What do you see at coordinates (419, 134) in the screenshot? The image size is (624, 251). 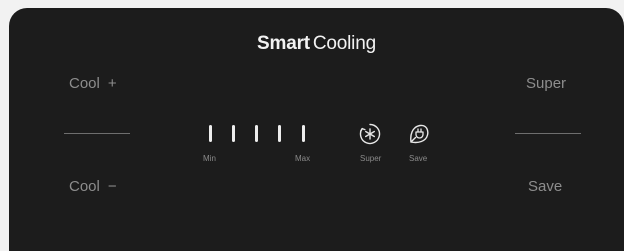 I see `eco-plug-icon` at bounding box center [419, 134].